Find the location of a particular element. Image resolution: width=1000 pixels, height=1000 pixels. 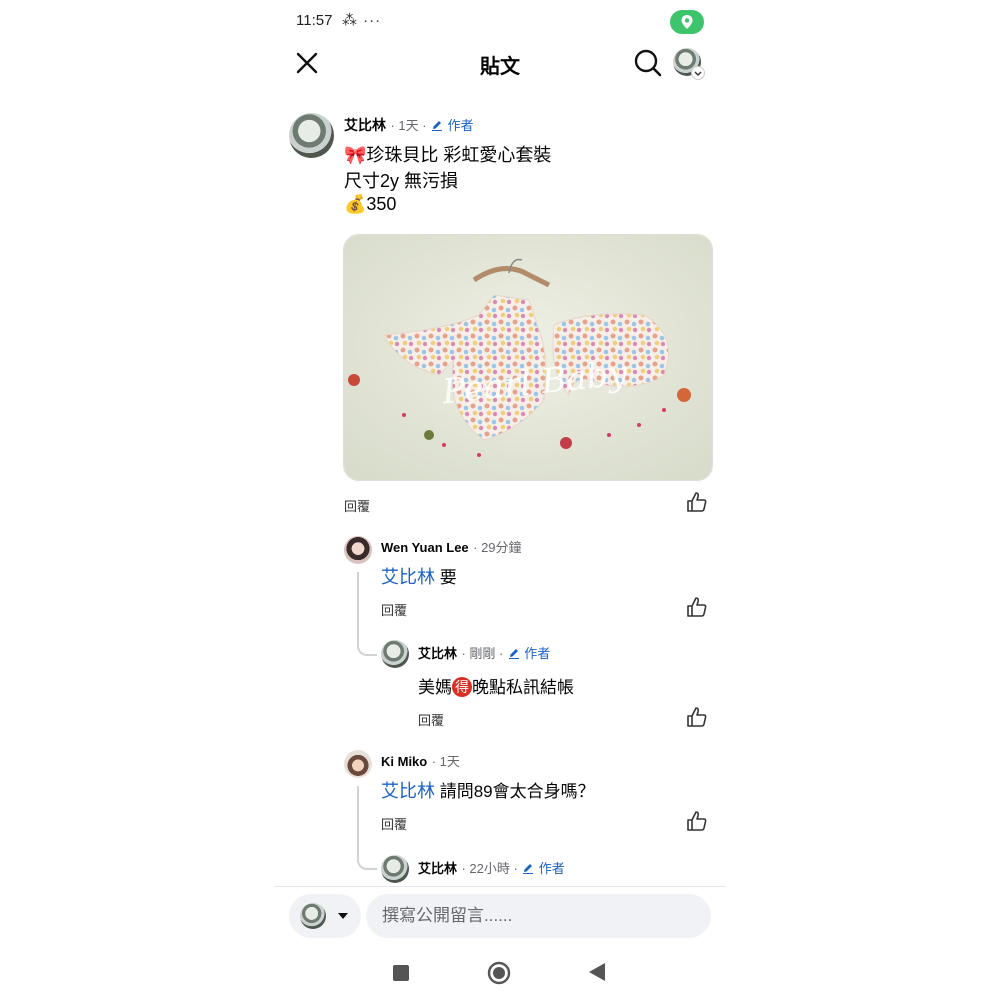

post-like-button is located at coordinates (697, 504).